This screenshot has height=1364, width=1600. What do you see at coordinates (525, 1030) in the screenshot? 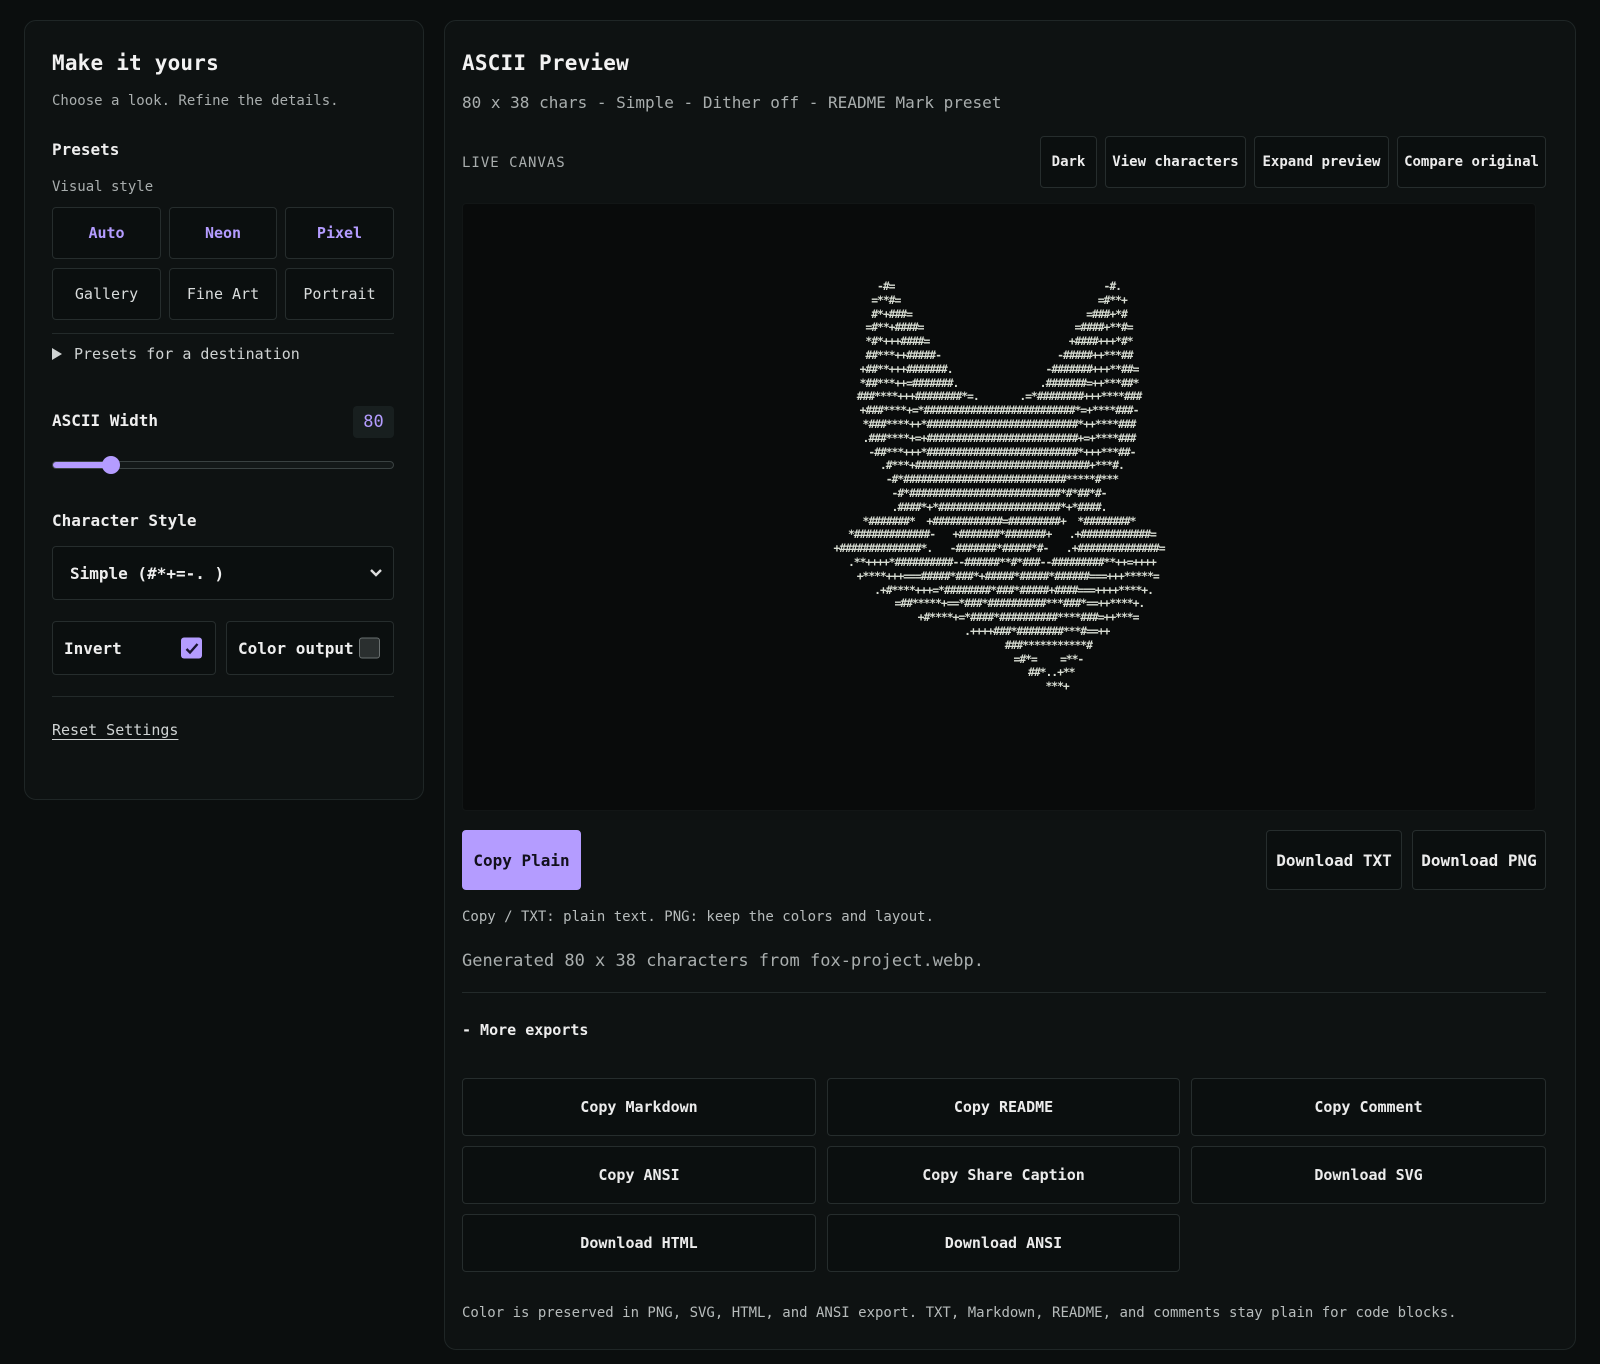
I see `more-exports-toggle: - More exports` at bounding box center [525, 1030].